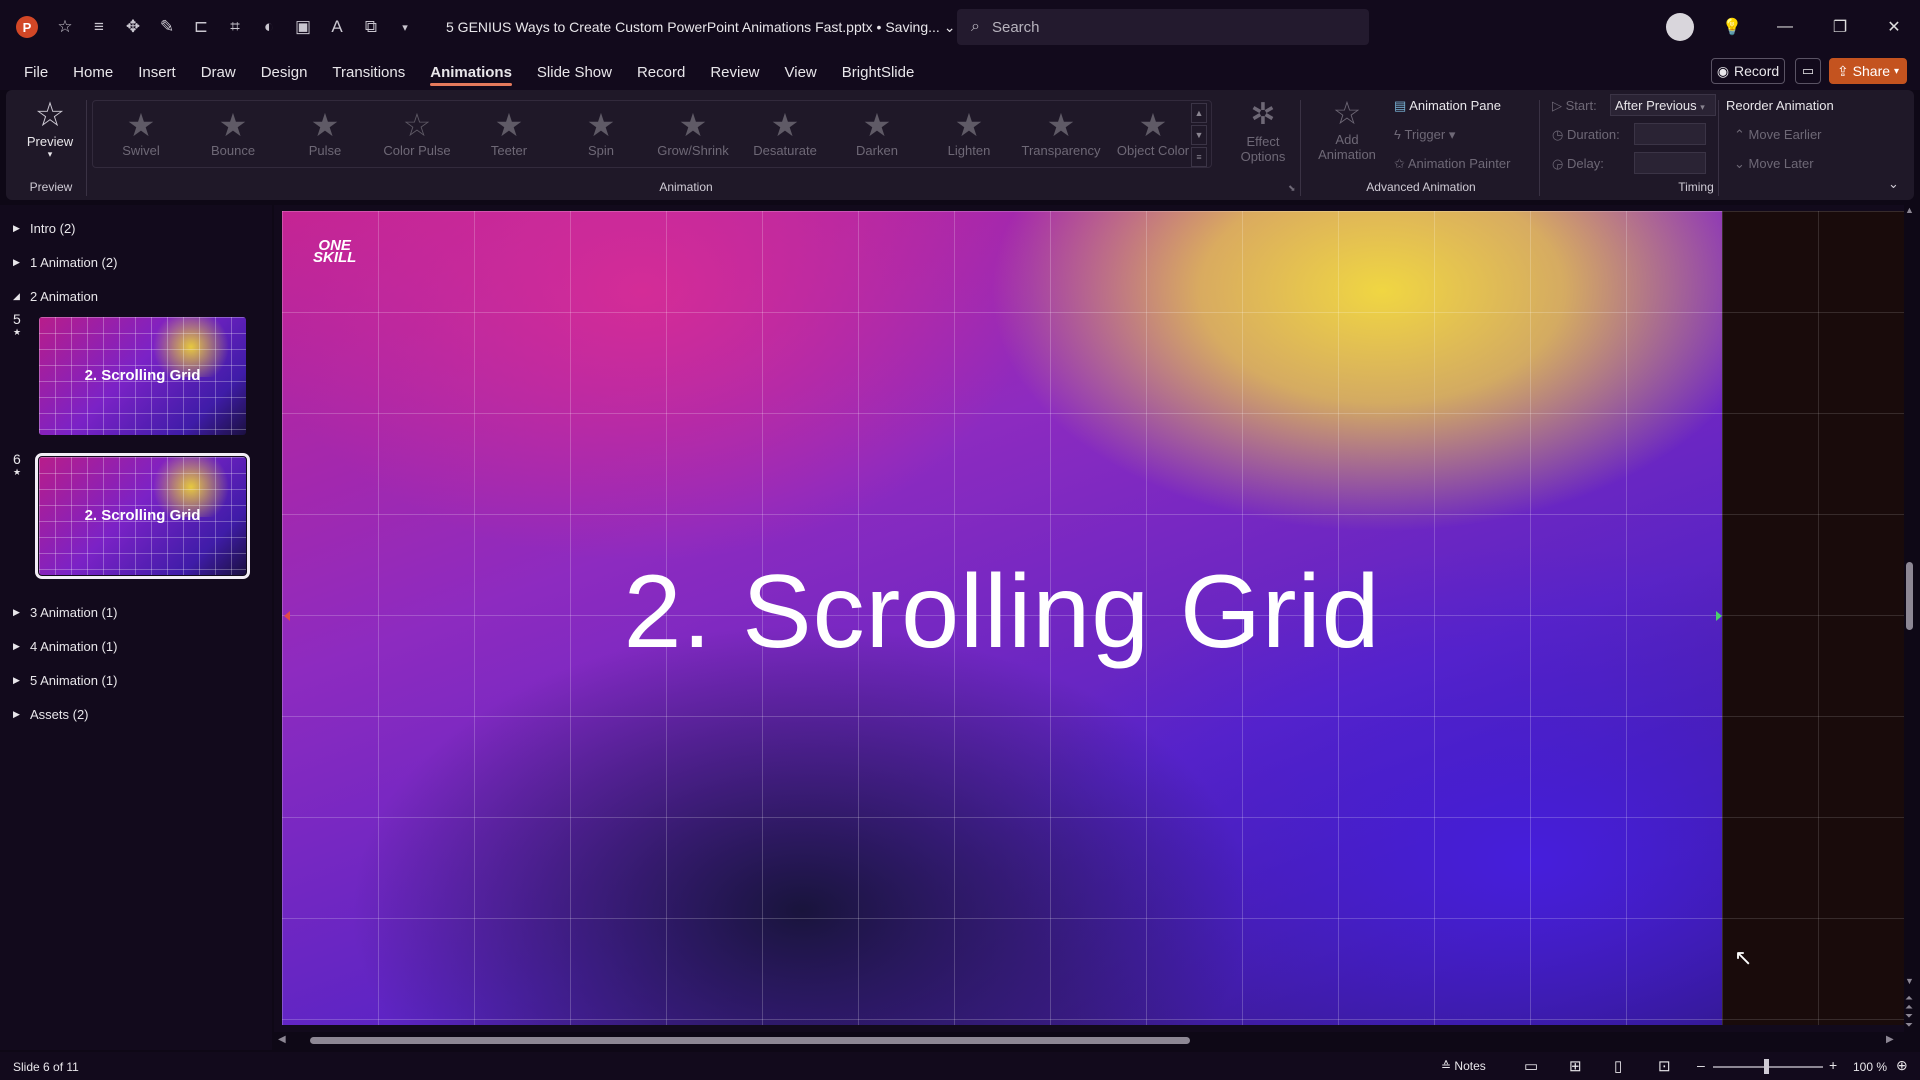 Image resolution: width=1920 pixels, height=1080 pixels. Describe the element at coordinates (133, 27) in the screenshot. I see `move-icon: ✥` at that location.